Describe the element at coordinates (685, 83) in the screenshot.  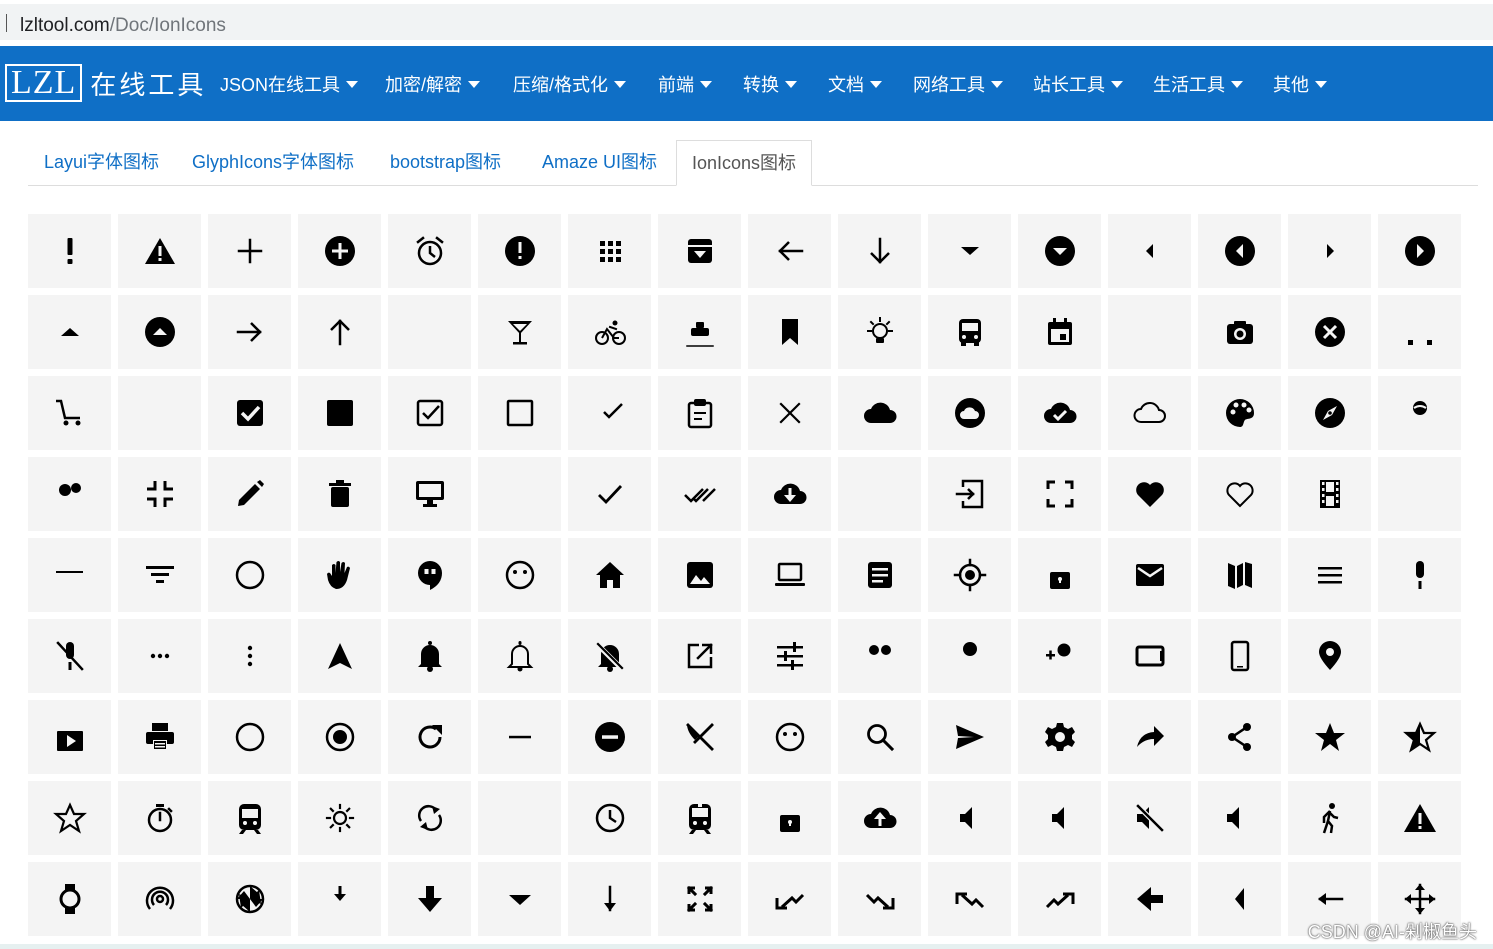
I see `menu-item-3: 前端` at that location.